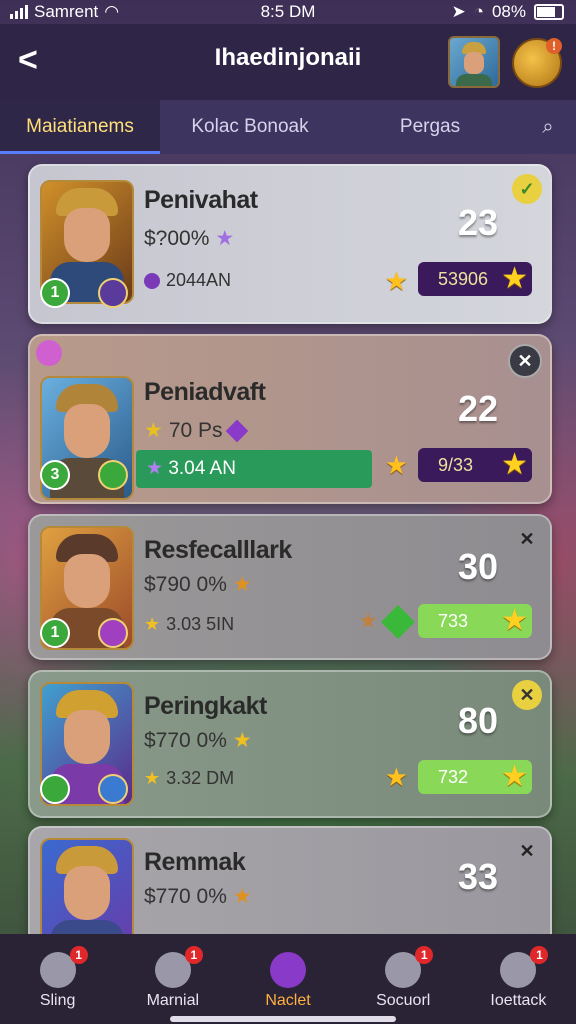 This screenshot has height=1024, width=576. I want to click on search-button: ⌕, so click(548, 127).